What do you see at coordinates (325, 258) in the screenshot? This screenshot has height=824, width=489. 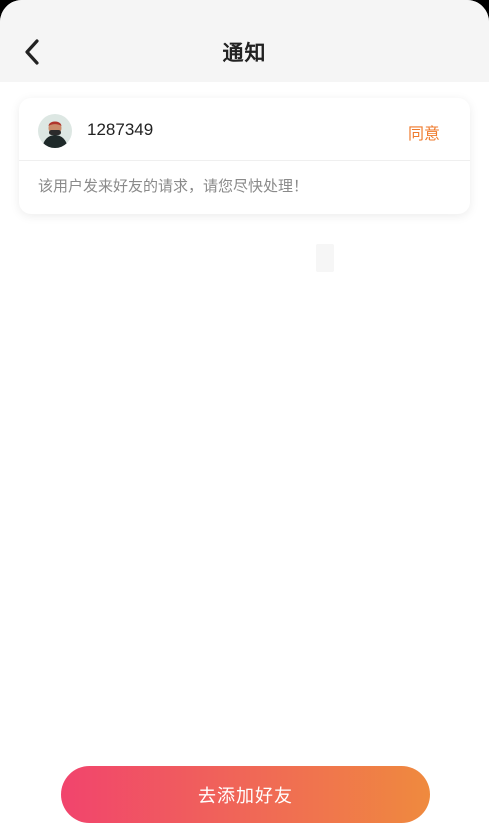 I see `placeholder-block` at bounding box center [325, 258].